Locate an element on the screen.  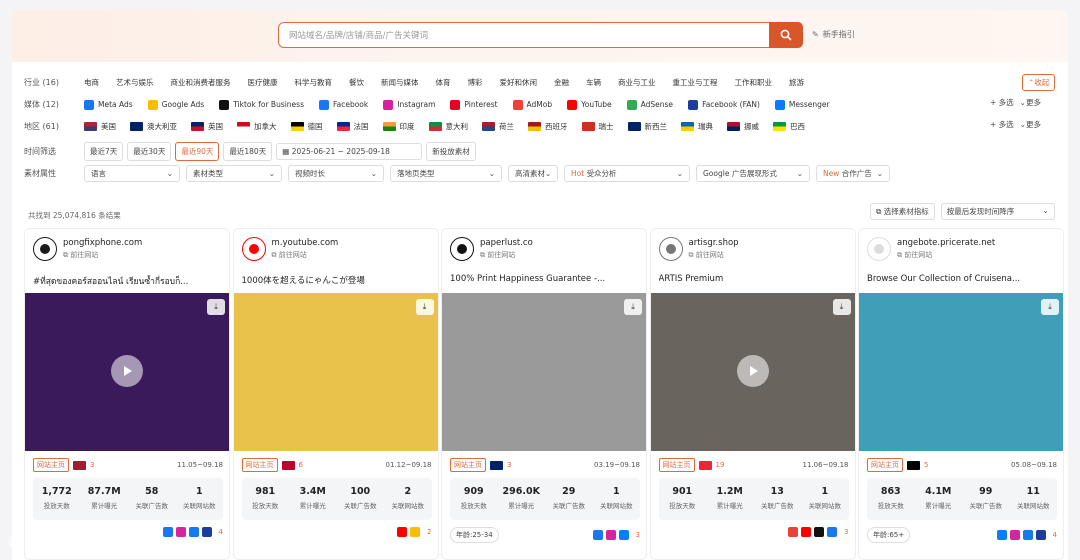
media-option: Meta Ads is located at coordinates (108, 104).